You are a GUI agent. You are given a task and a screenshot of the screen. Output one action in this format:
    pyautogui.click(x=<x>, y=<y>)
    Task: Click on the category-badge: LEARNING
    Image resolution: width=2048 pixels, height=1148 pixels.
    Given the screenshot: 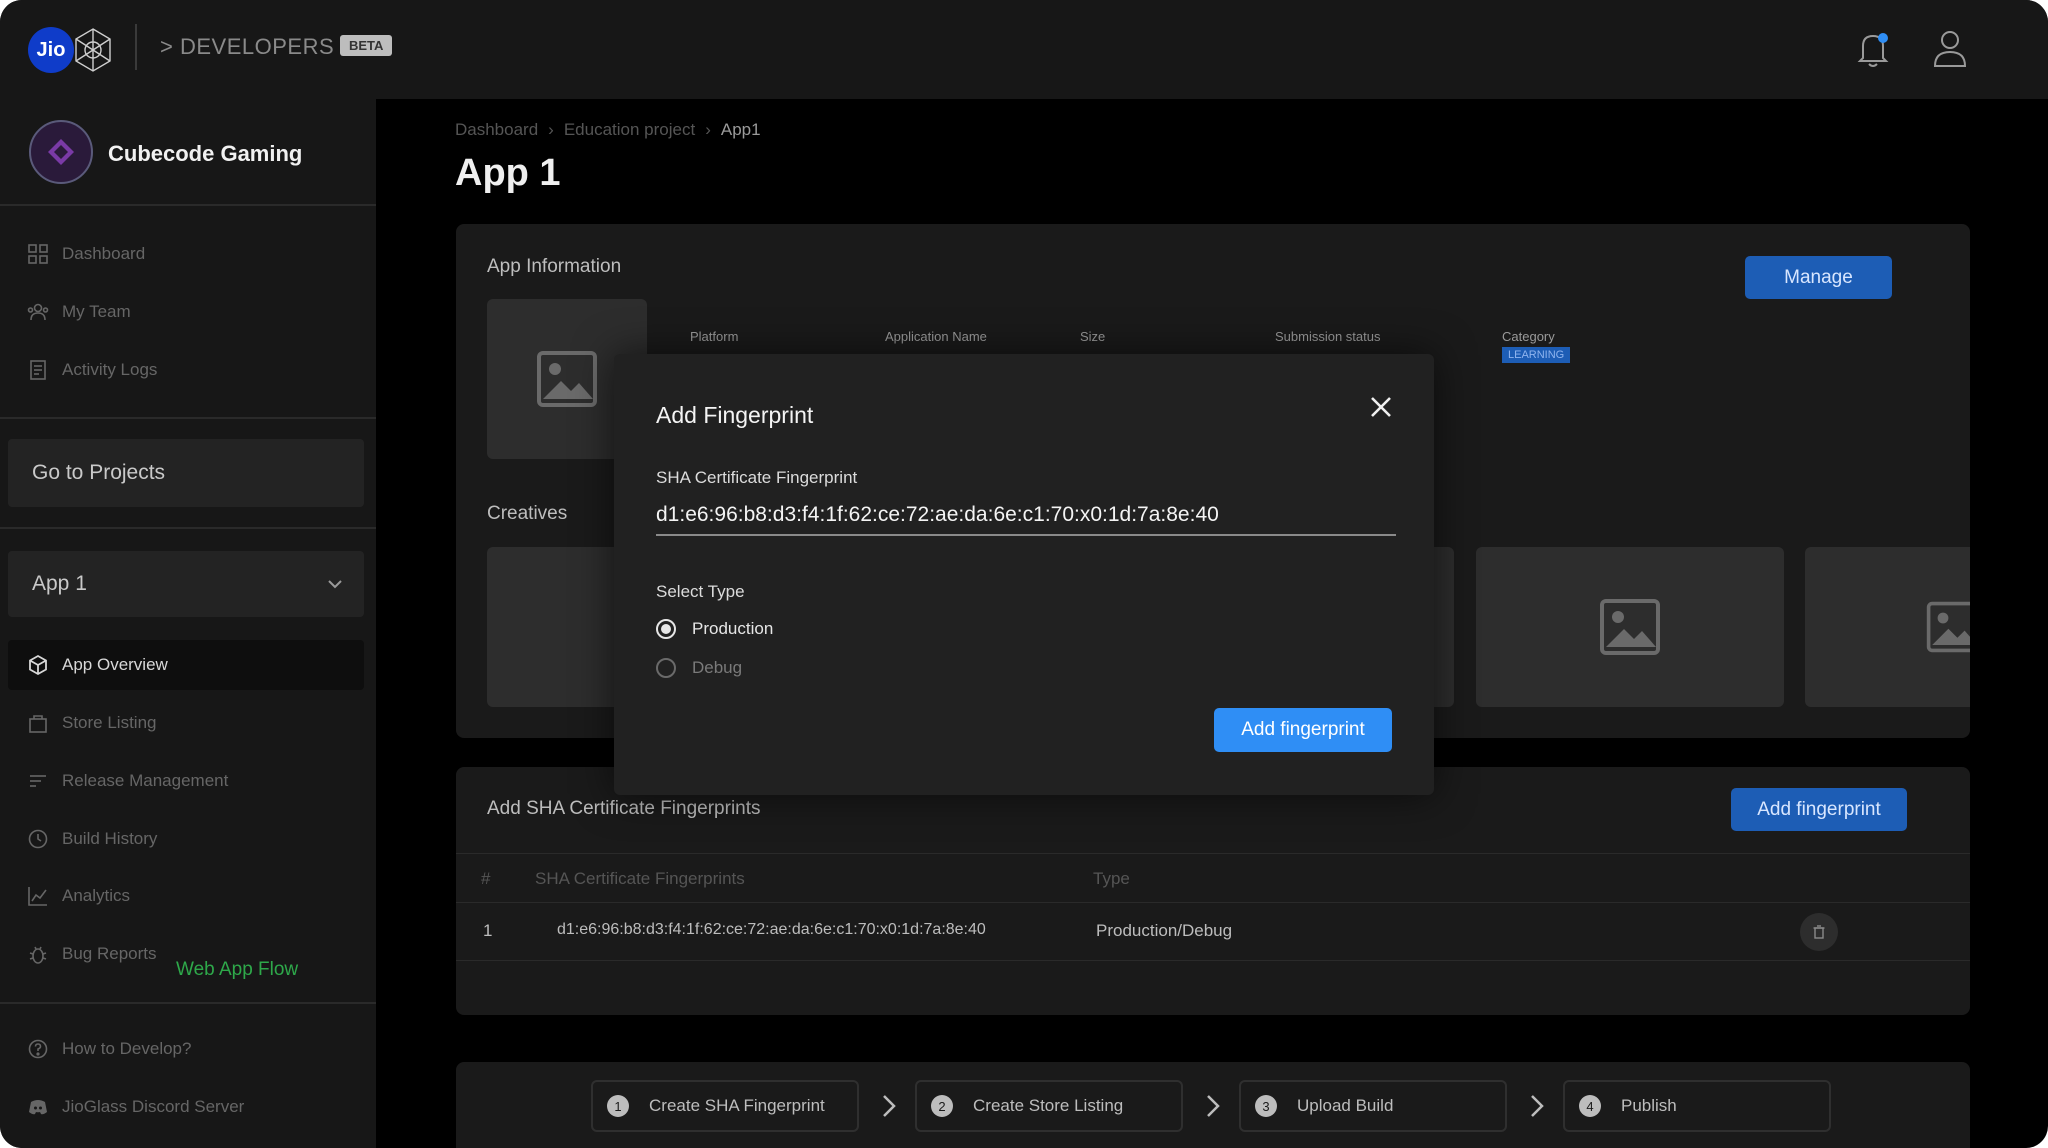 What is the action you would take?
    pyautogui.click(x=1536, y=355)
    